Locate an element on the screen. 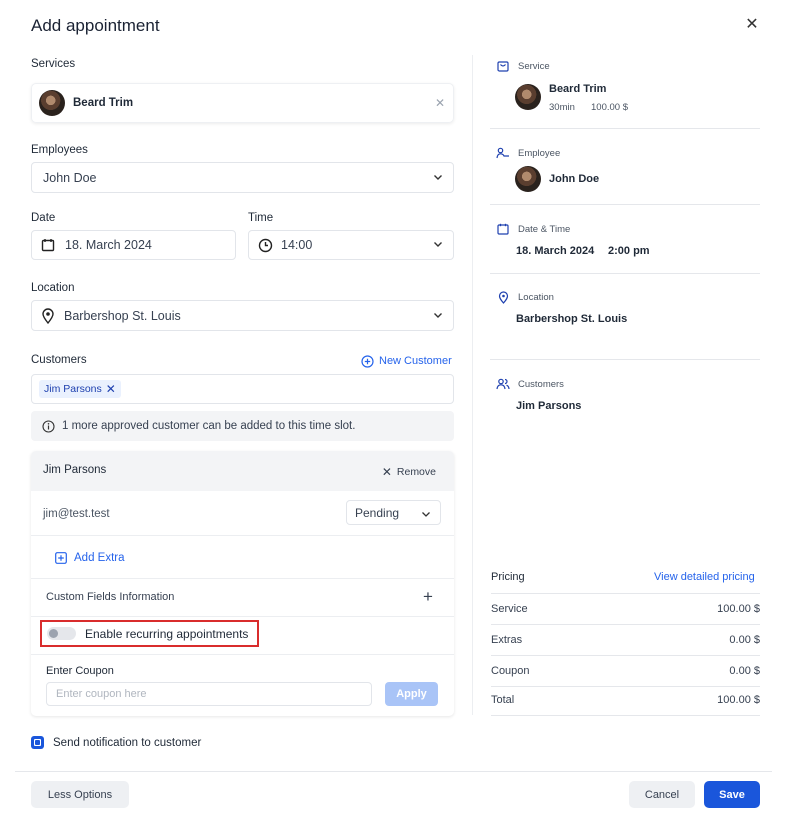 The image size is (794, 829). remove-customer-button: ✕ Remove is located at coordinates (409, 472).